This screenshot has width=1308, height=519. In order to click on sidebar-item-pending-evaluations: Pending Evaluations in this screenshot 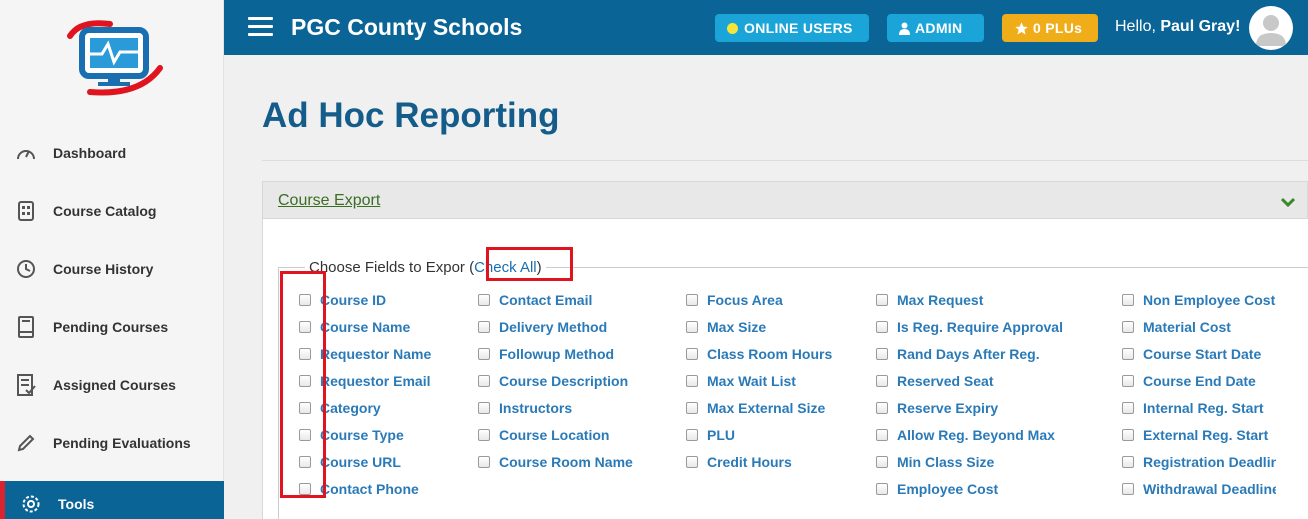, I will do `click(112, 443)`.